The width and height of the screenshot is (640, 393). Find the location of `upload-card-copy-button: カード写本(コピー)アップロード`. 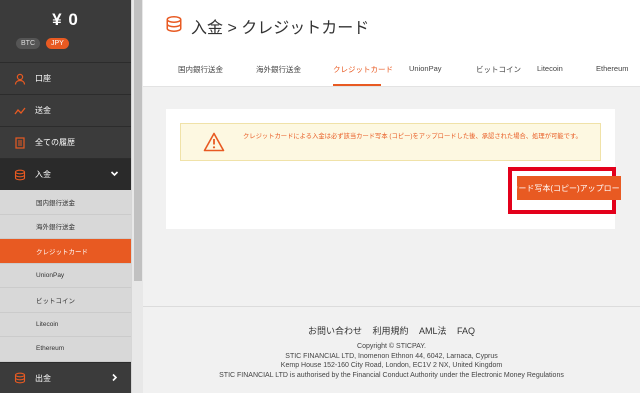

upload-card-copy-button: カード写本(コピー)アップロード is located at coordinates (569, 188).